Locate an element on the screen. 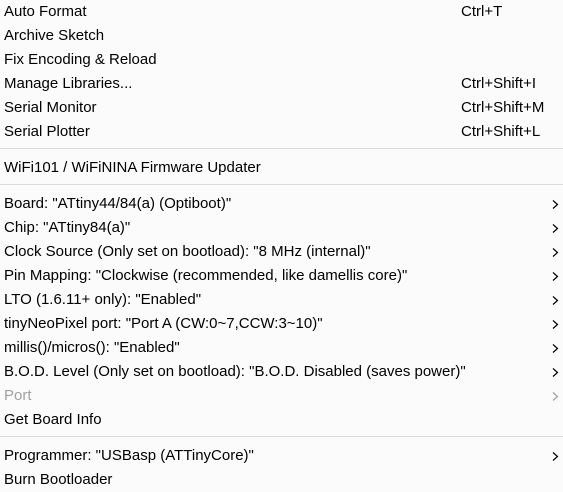 The width and height of the screenshot is (563, 492). menu-item-label: Board: "ATtiny44/84(a) (Optiboot)" is located at coordinates (118, 203).